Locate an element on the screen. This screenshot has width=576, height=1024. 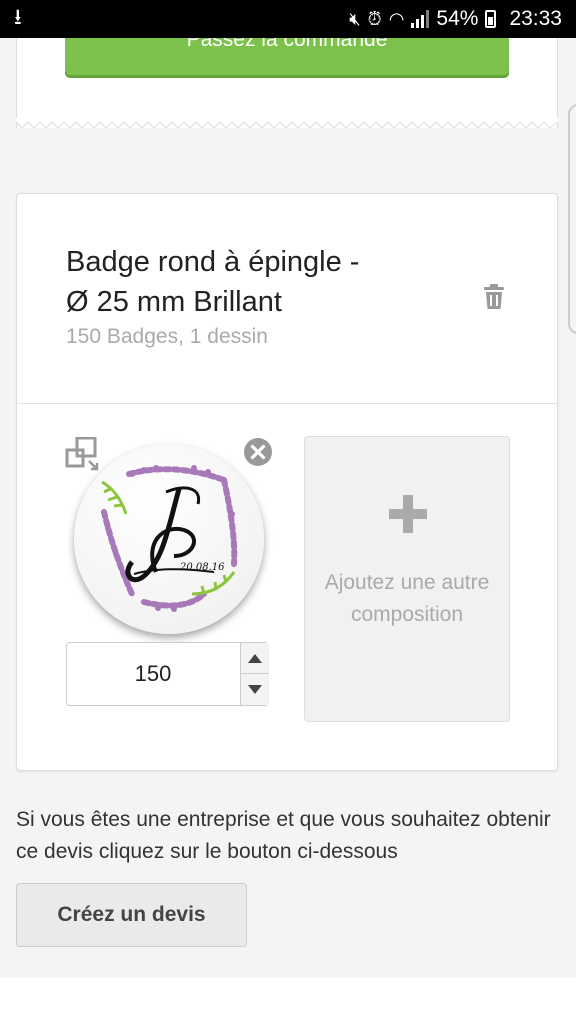
badge-artwork: 20.08.16 is located at coordinates (169, 539).